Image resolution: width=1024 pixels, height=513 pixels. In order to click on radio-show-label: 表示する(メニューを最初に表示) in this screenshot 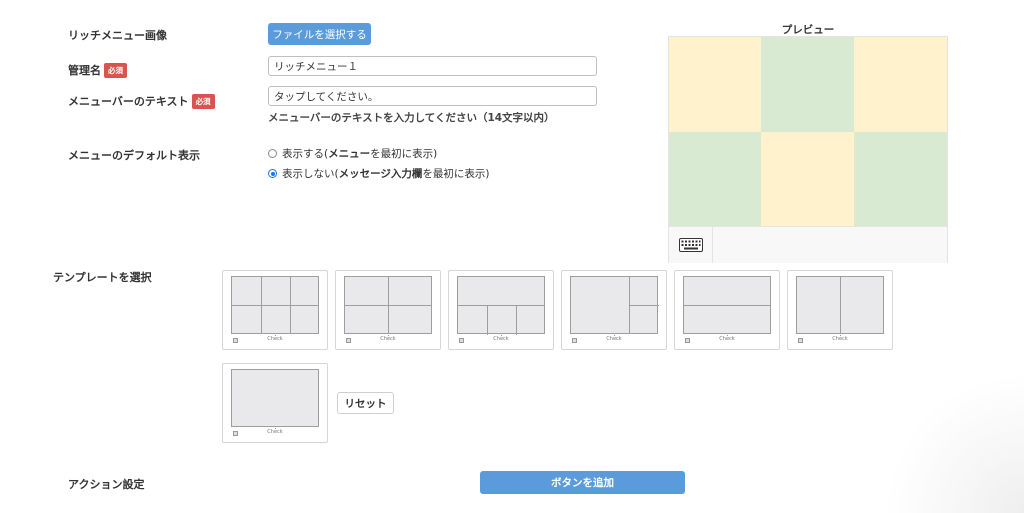, I will do `click(360, 154)`.